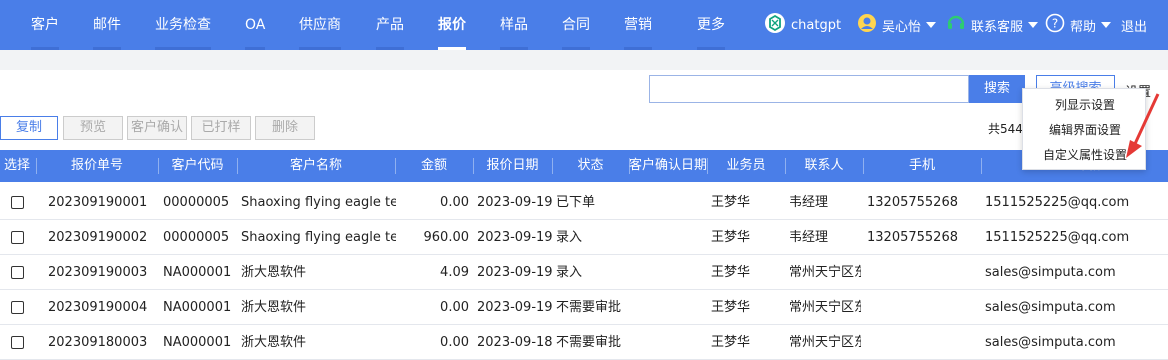 The width and height of the screenshot is (1168, 360). Describe the element at coordinates (320, 25) in the screenshot. I see `nav-item-supplier: 供应商` at that location.